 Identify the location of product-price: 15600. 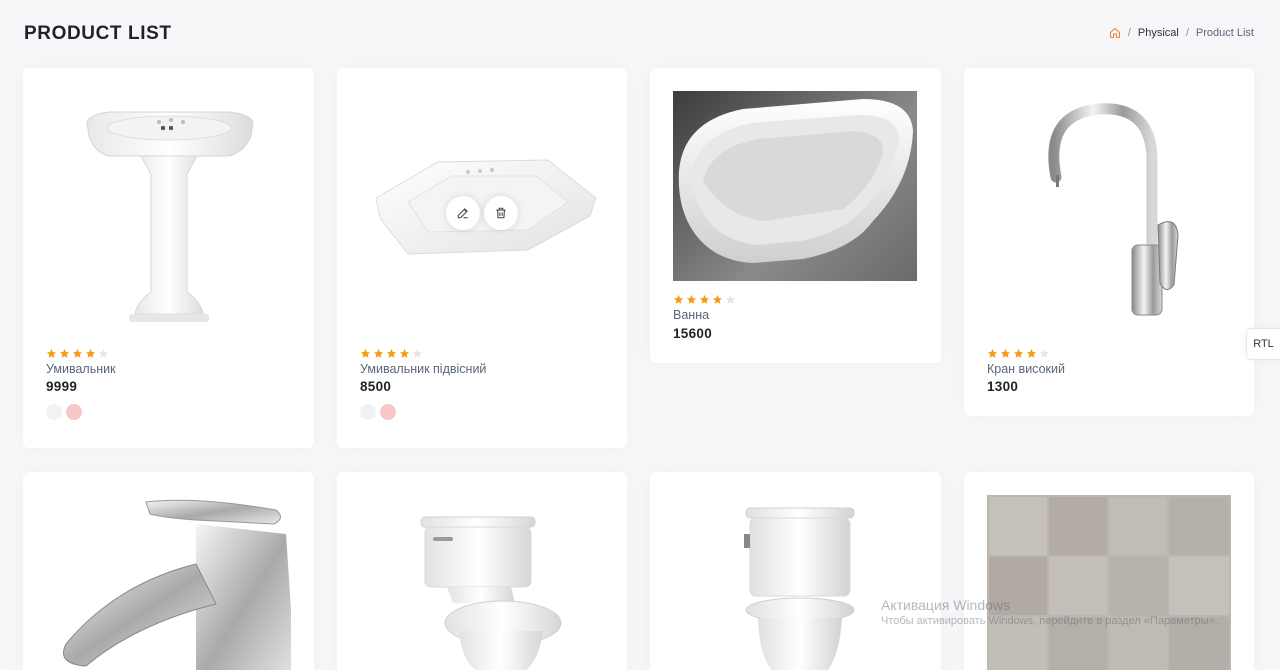
(693, 333).